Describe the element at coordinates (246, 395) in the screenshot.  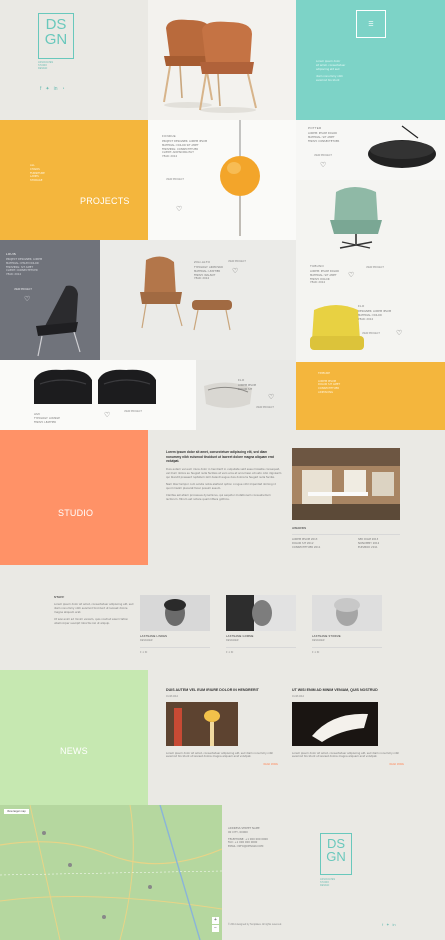
I see `product-card-flo-2: FLO LOREM IPSUM DOLOR SIT VIEW PROJECT ♡` at that location.